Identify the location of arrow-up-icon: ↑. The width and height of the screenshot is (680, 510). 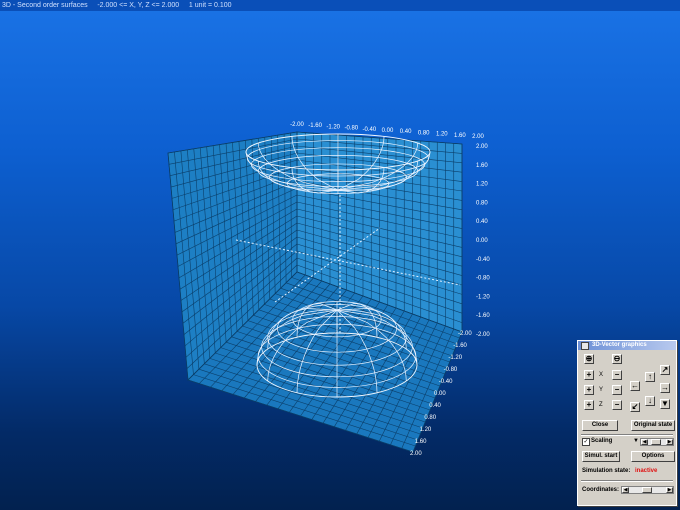
(650, 376).